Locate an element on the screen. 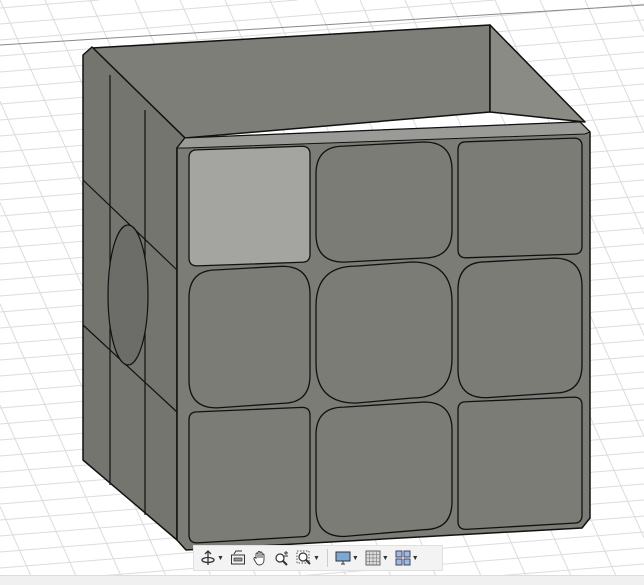 The width and height of the screenshot is (644, 585). front-tile-top-right is located at coordinates (520, 198).